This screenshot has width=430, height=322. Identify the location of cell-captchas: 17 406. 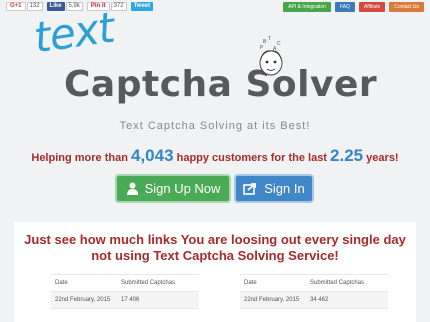
(130, 300).